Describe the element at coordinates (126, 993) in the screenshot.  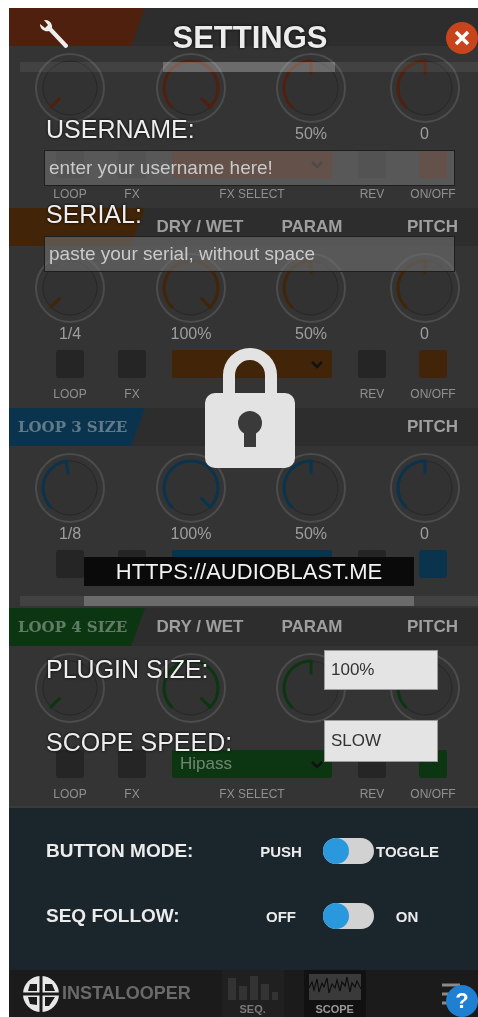
I see `brand-name: INSTALOOPER` at that location.